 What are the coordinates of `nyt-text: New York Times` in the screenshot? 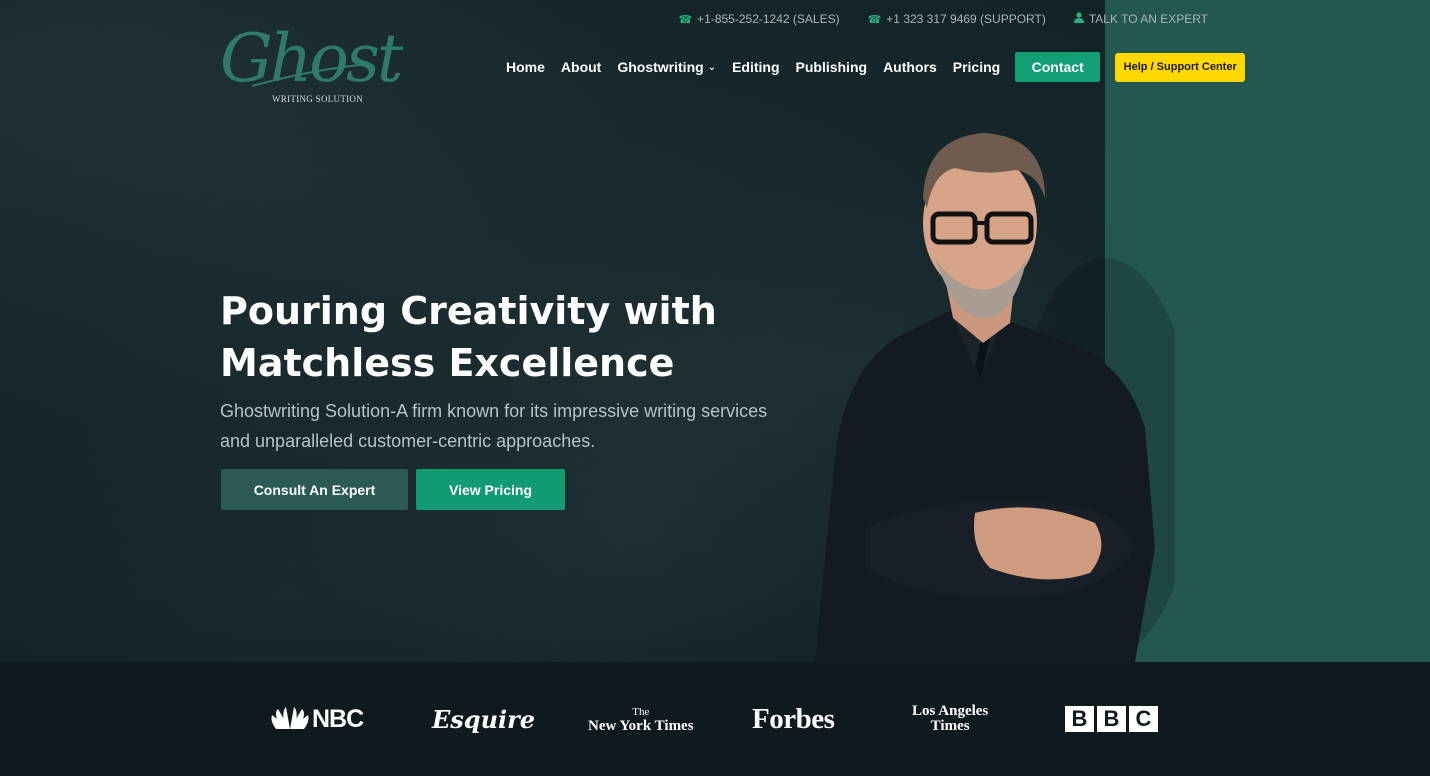 It's located at (641, 726).